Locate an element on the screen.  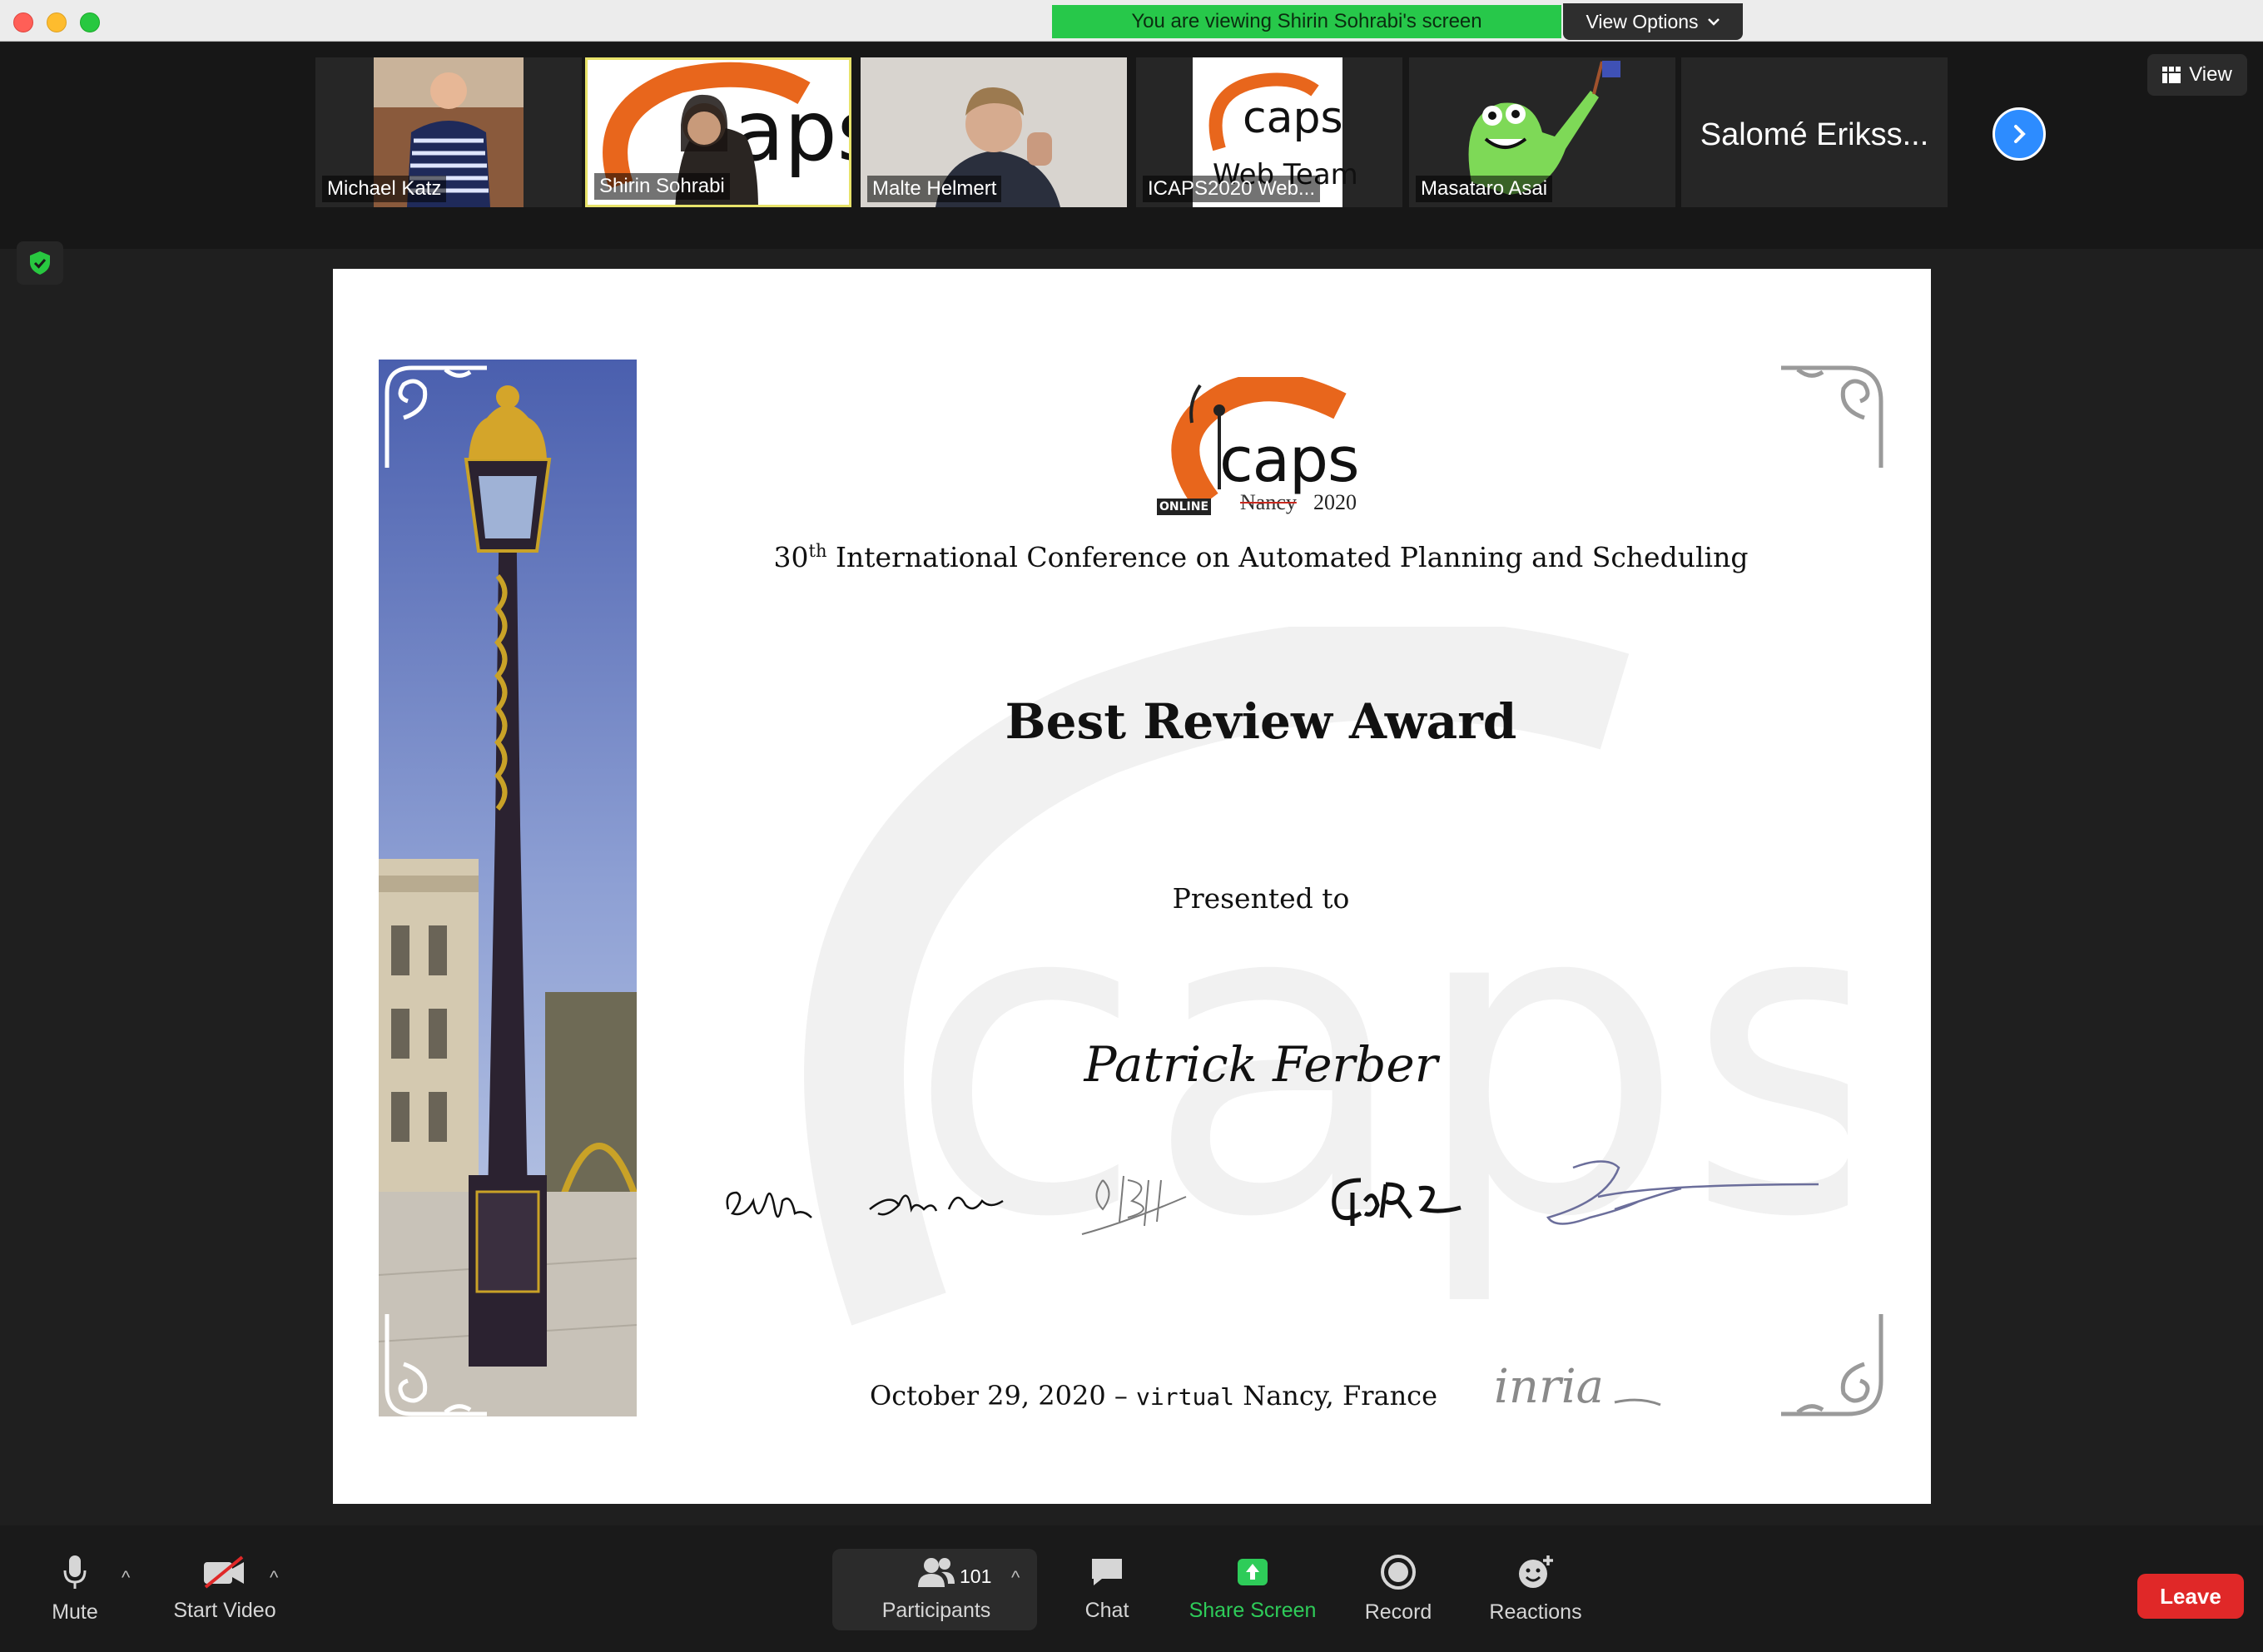
participants-label: Participants is located at coordinates (936, 1610).